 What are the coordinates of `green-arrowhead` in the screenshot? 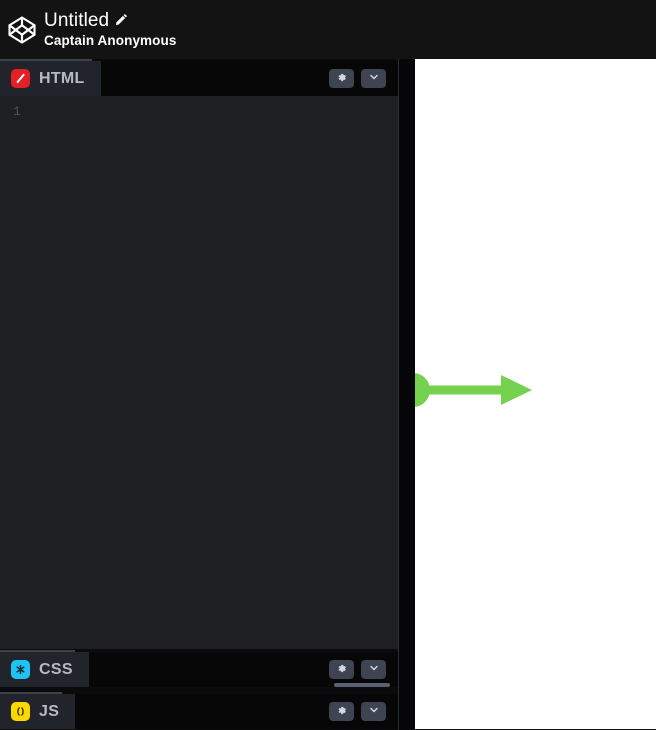 It's located at (516, 390).